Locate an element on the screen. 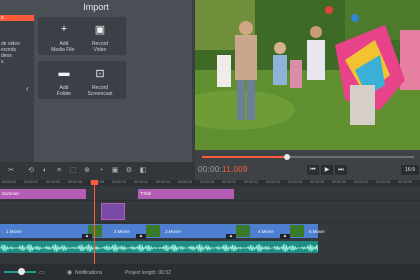  play-button: ▶ is located at coordinates (327, 170).